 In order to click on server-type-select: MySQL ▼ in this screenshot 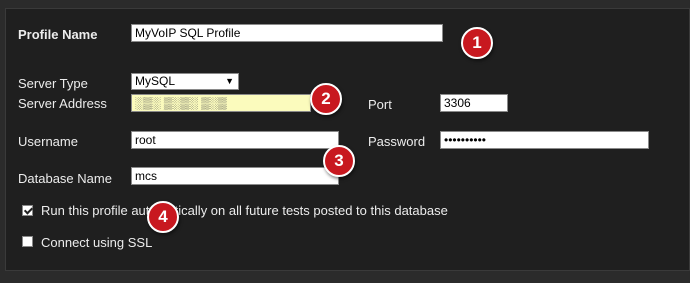, I will do `click(185, 81)`.